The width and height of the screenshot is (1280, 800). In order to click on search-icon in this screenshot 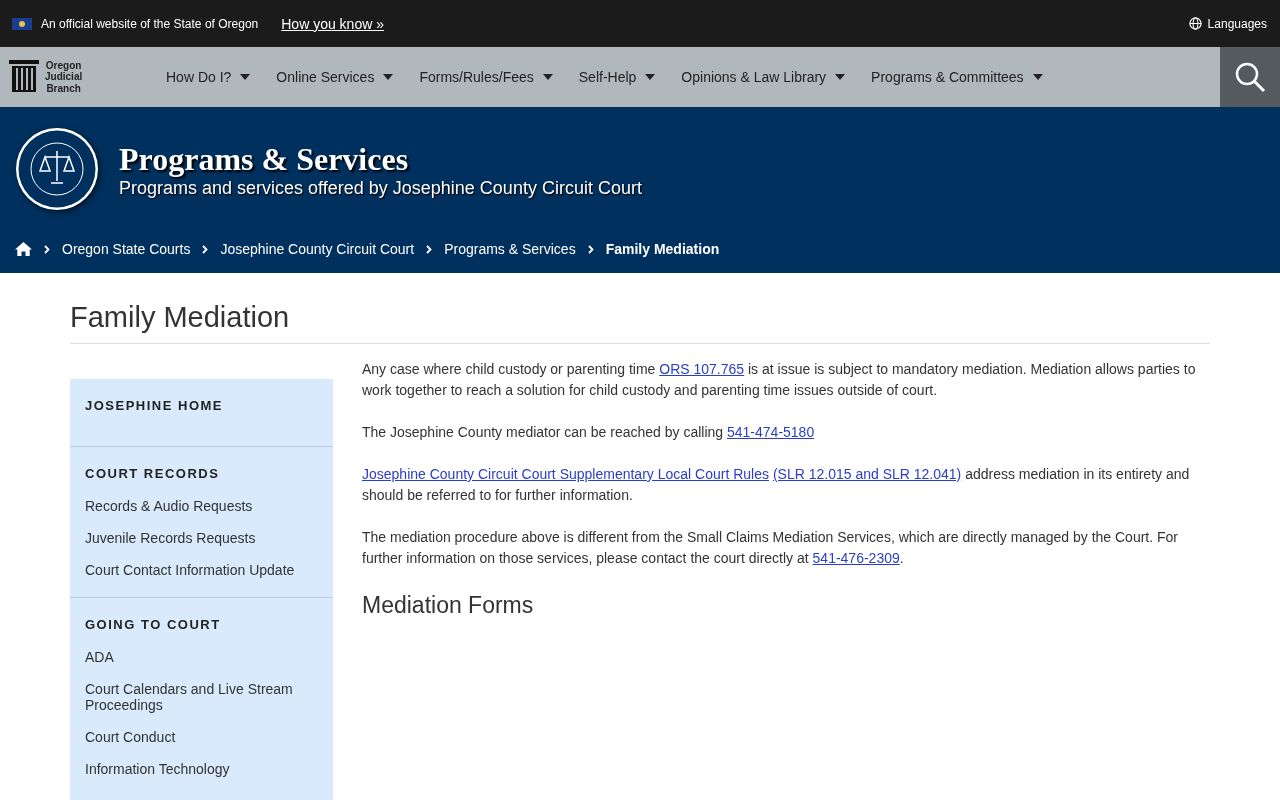, I will do `click(1250, 77)`.